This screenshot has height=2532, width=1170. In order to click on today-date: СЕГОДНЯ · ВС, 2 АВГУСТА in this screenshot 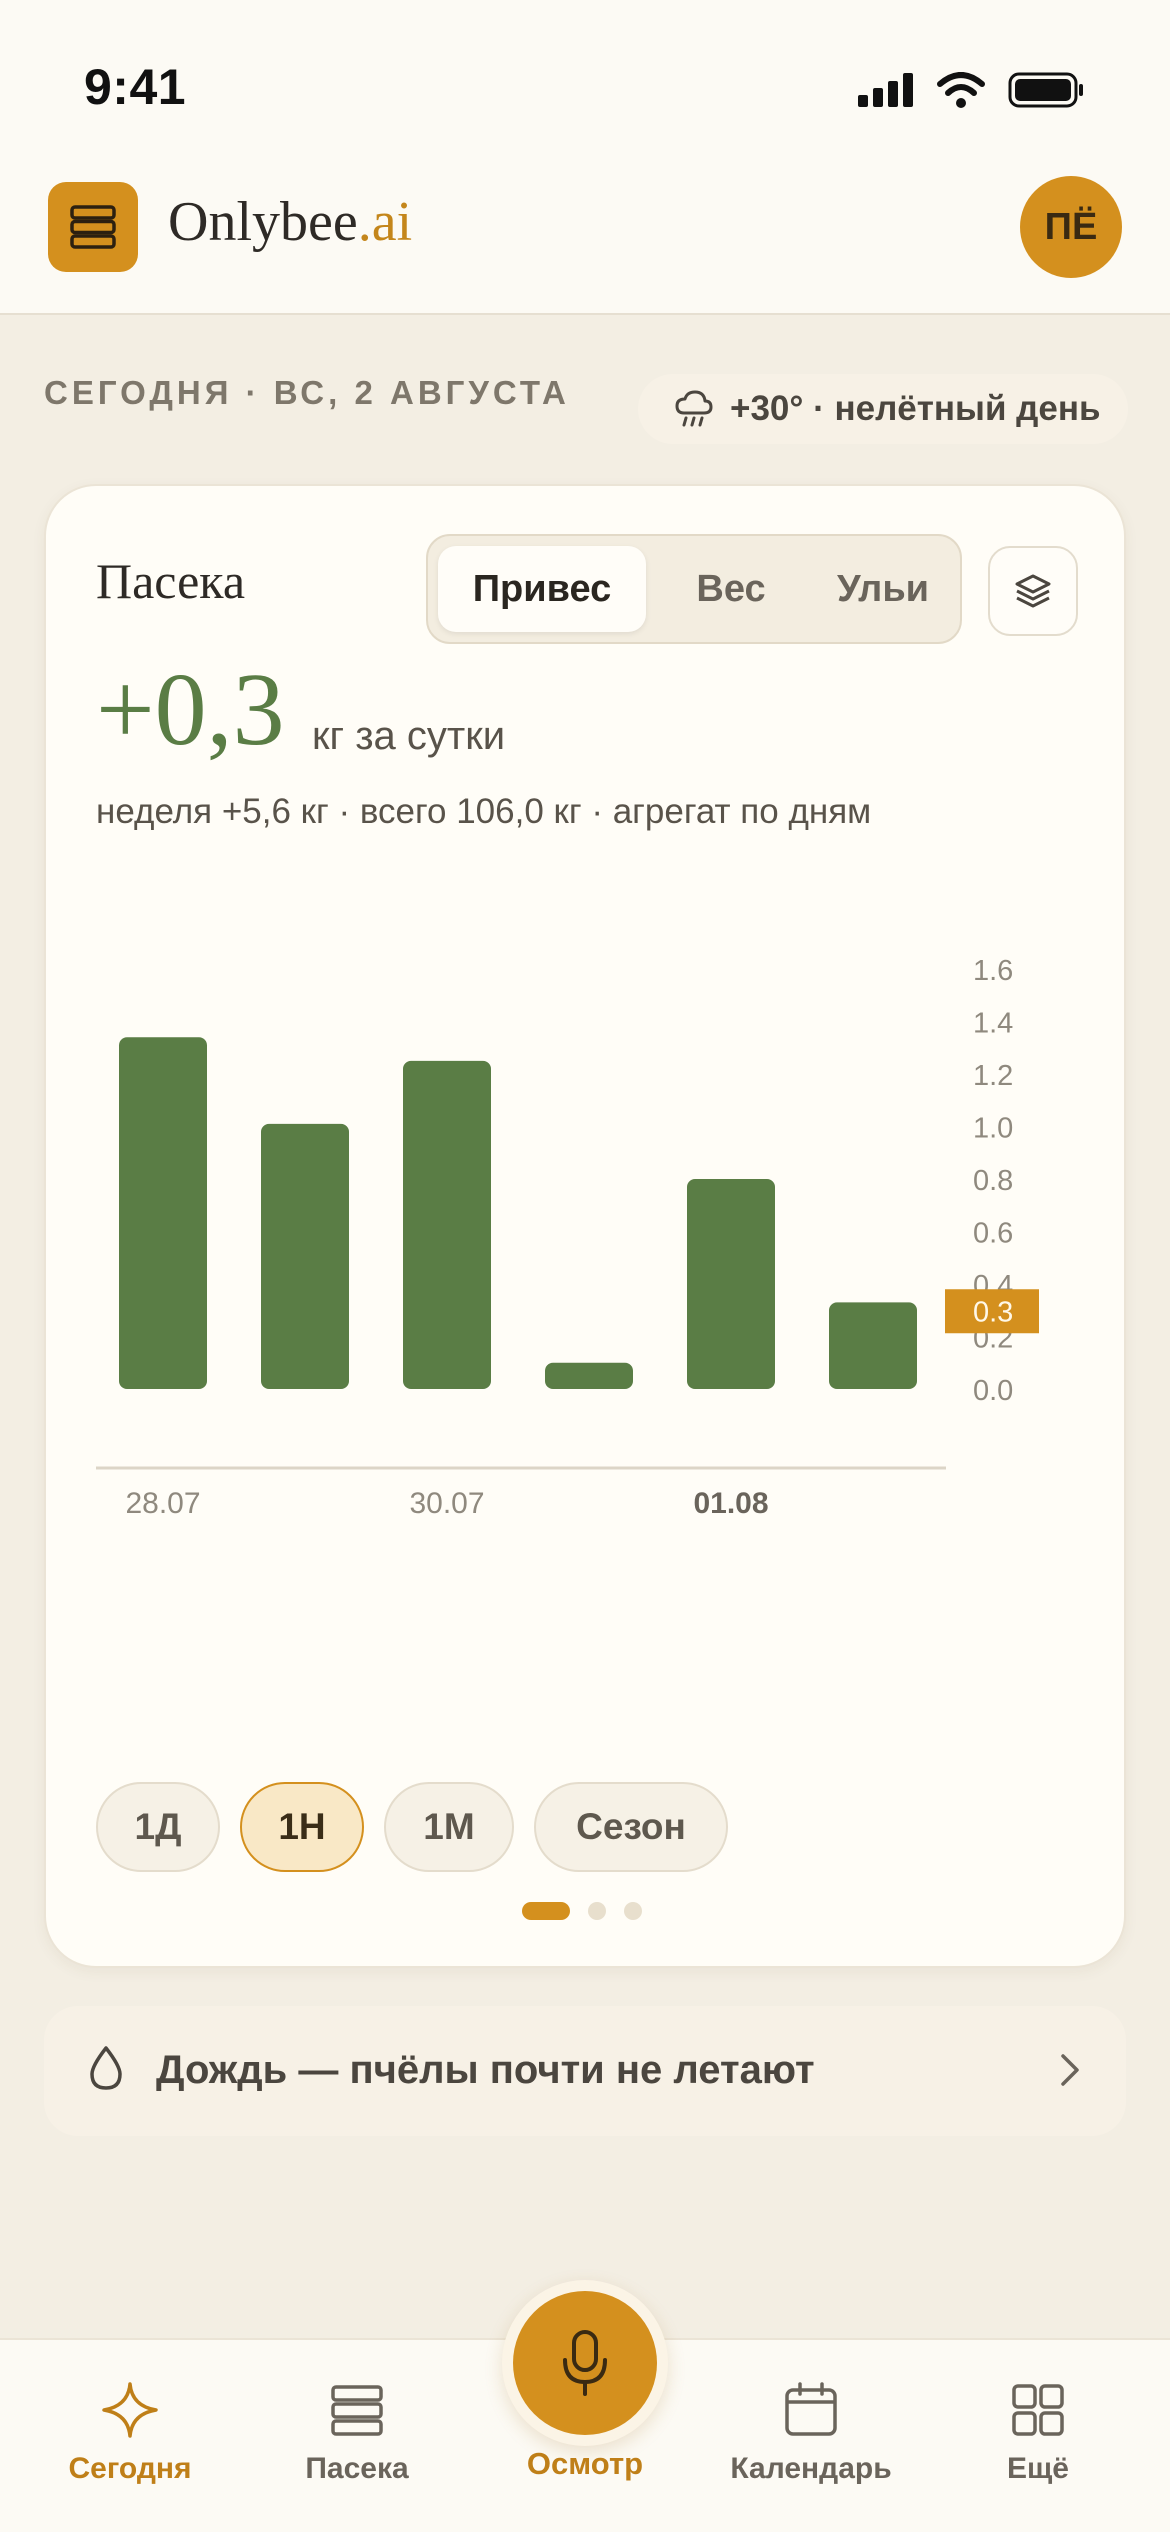, I will do `click(307, 392)`.